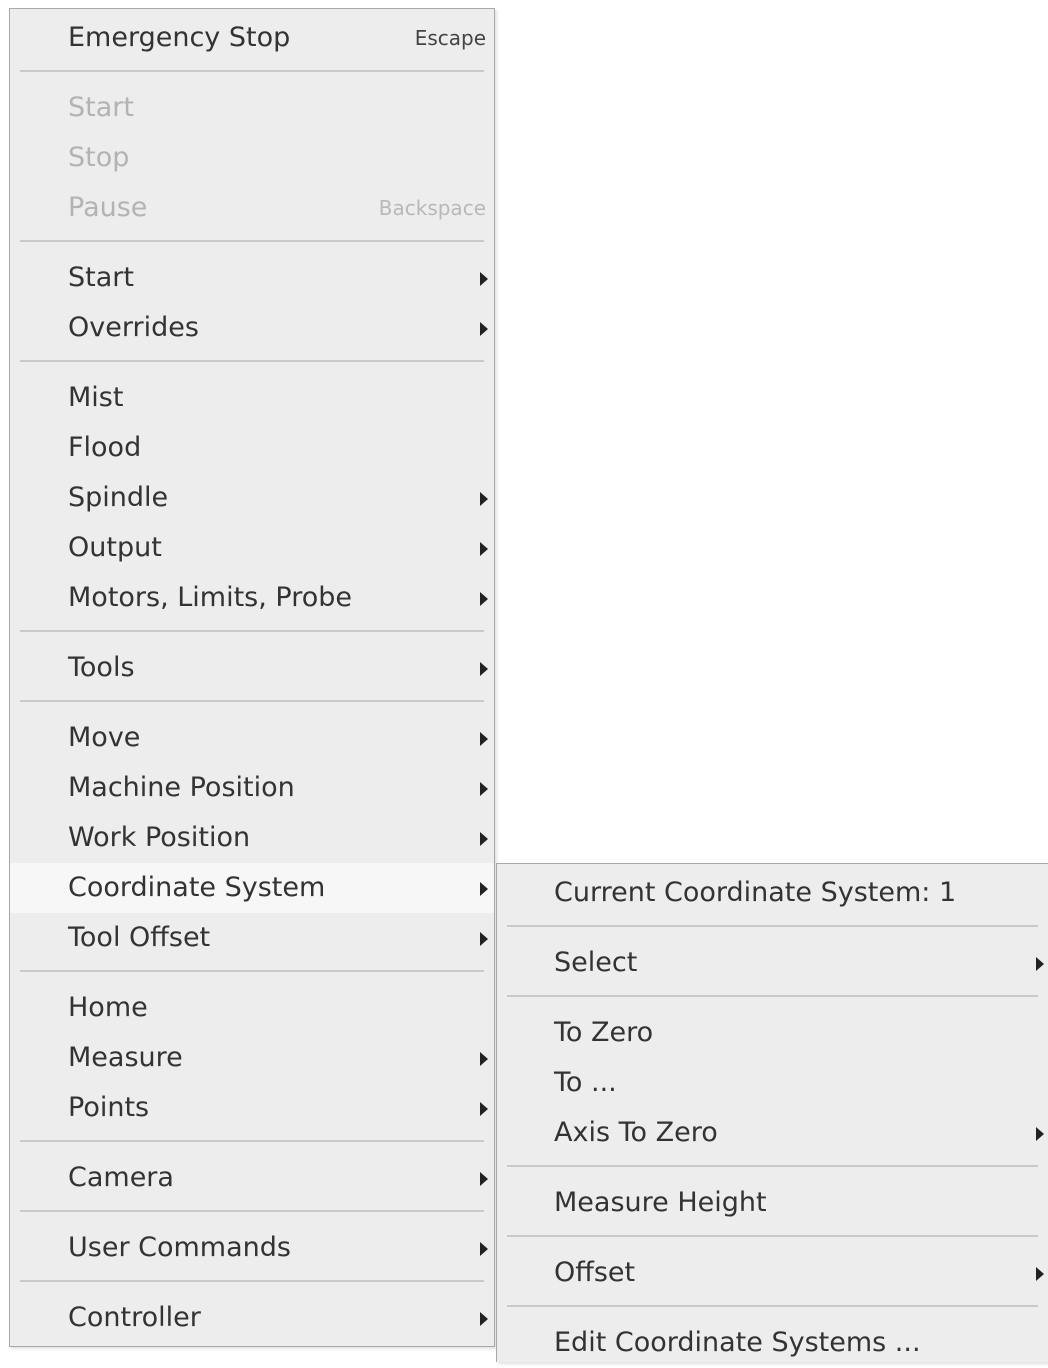  Describe the element at coordinates (596, 962) in the screenshot. I see `menu-item-label: Select` at that location.